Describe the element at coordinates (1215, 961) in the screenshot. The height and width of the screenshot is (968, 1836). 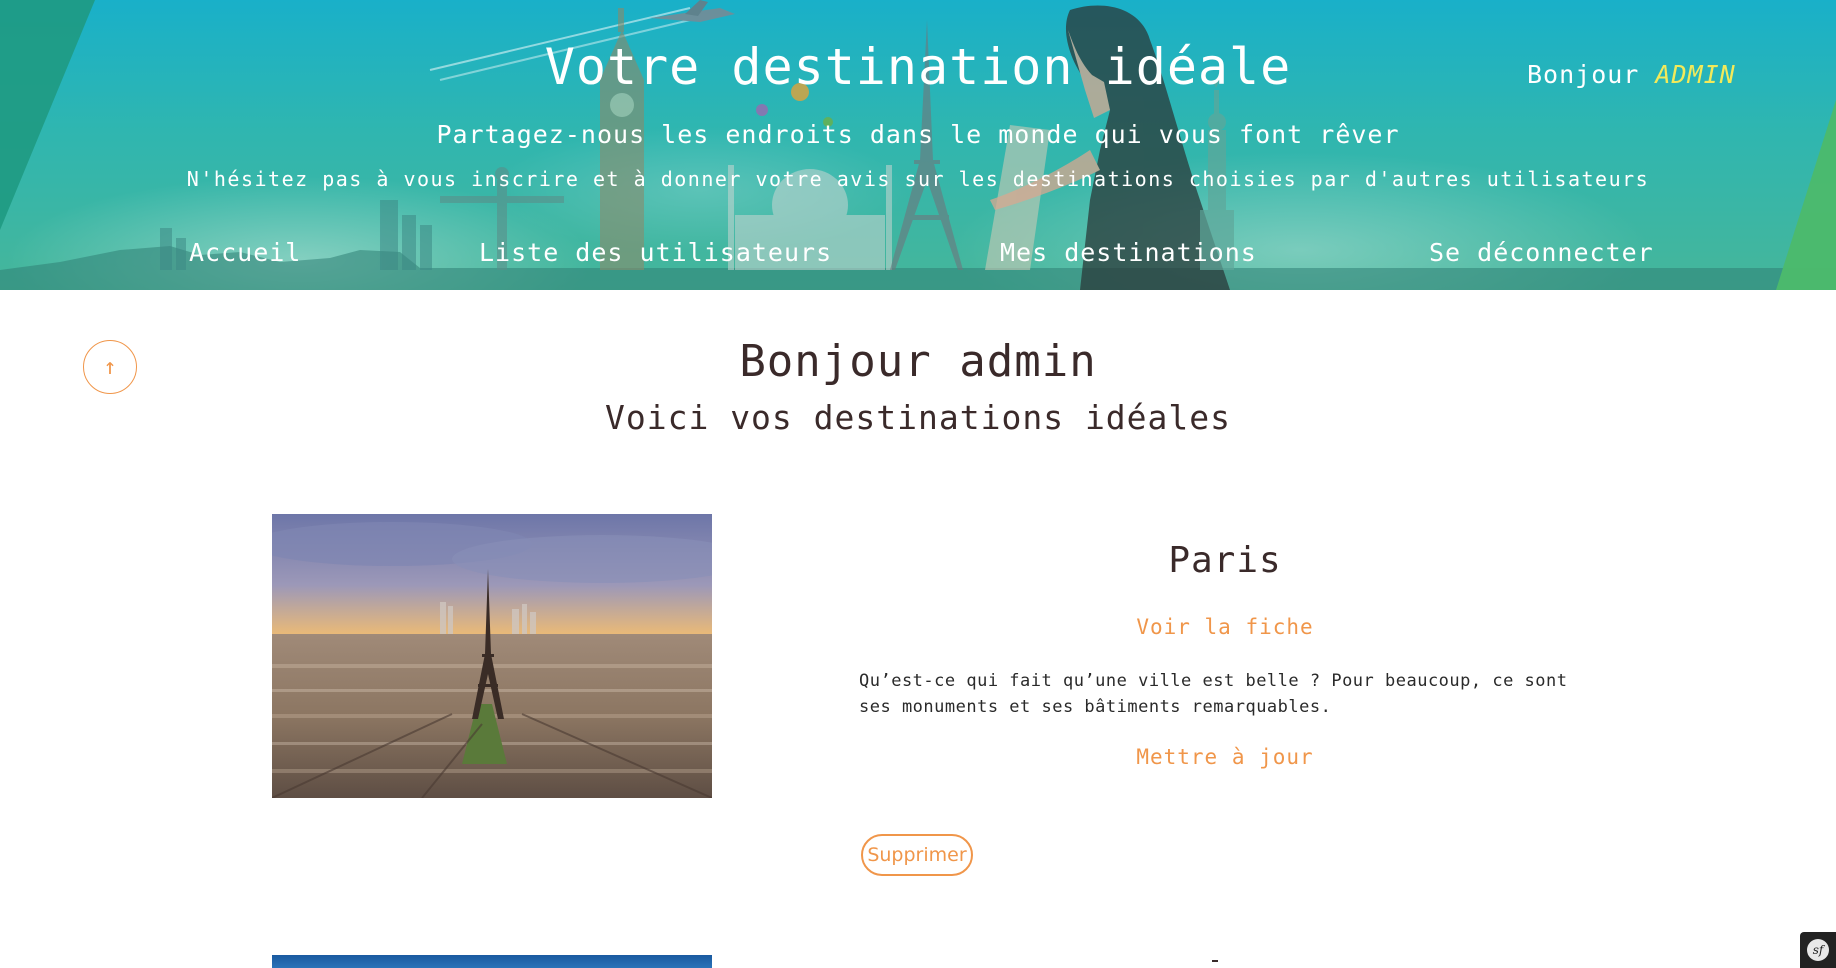
I see `destination-name` at that location.